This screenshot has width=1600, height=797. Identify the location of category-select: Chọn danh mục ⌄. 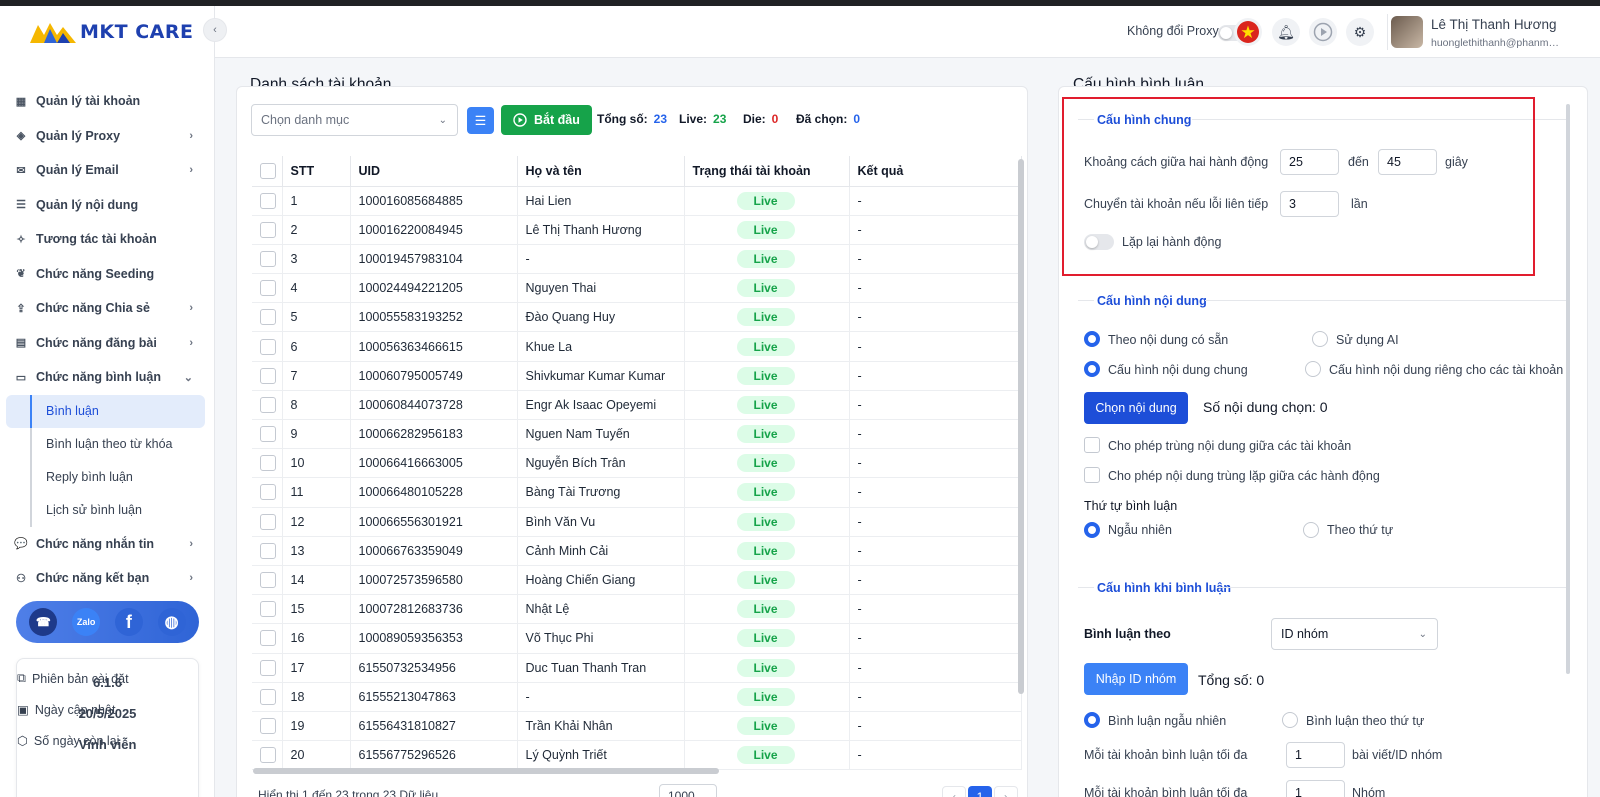
(354, 120).